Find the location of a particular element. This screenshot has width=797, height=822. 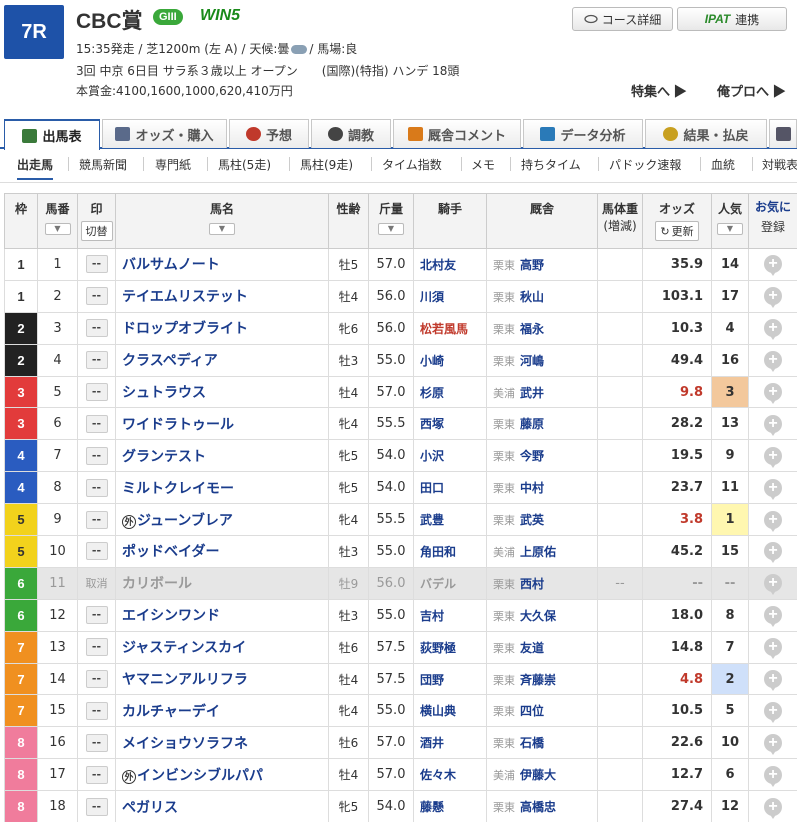

horse-name-cell: カリボール is located at coordinates (222, 583).